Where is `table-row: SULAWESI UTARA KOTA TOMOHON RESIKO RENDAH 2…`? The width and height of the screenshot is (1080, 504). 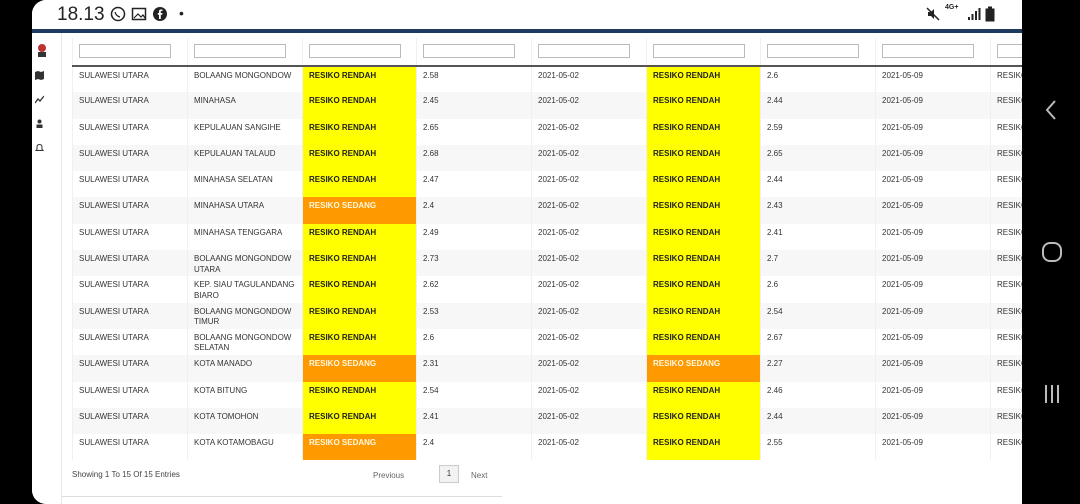 table-row: SULAWESI UTARA KOTA TOMOHON RESIKO RENDAH 2… is located at coordinates (547, 421).